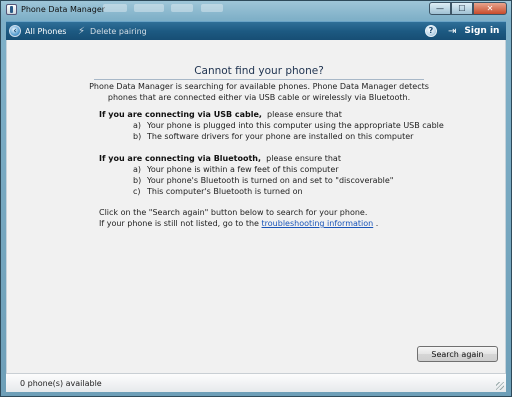  I want to click on list-item-text: This computer's Bluetooth is turned on, so click(225, 191).